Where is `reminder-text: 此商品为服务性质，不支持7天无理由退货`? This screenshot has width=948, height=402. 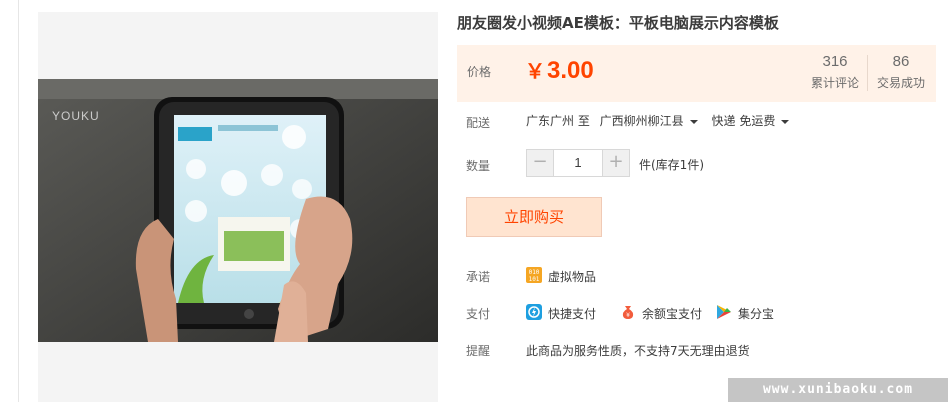
reminder-text: 此商品为服务性质，不支持7天无理由退货 is located at coordinates (638, 351).